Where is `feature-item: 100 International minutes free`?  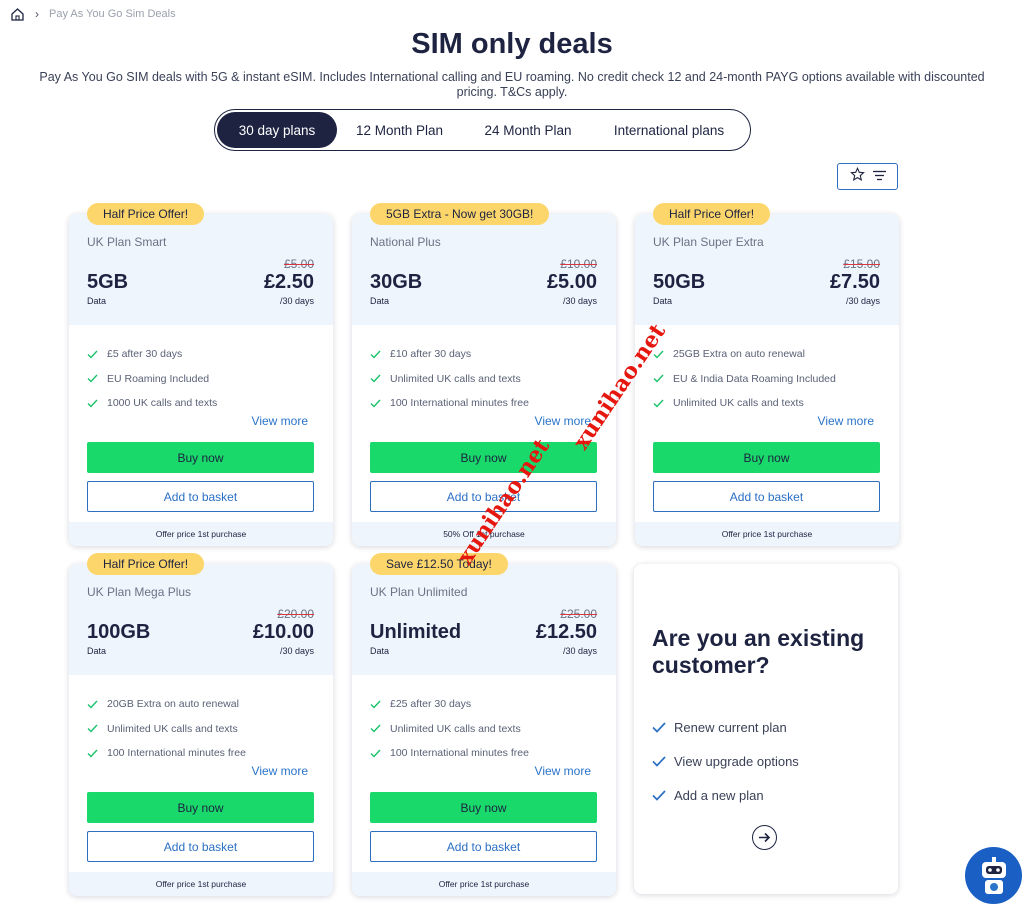
feature-item: 100 International minutes free is located at coordinates (166, 753).